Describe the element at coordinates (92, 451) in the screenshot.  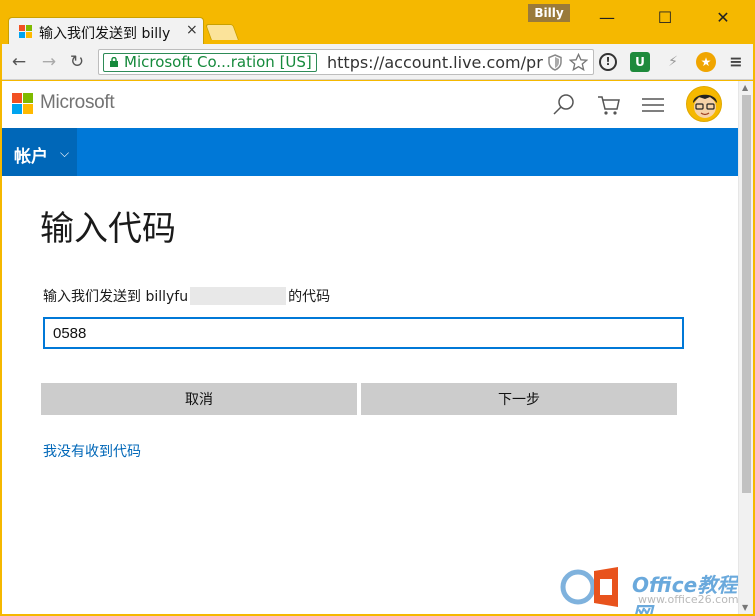
I see `no-code-received-link: 我没有收到代码` at that location.